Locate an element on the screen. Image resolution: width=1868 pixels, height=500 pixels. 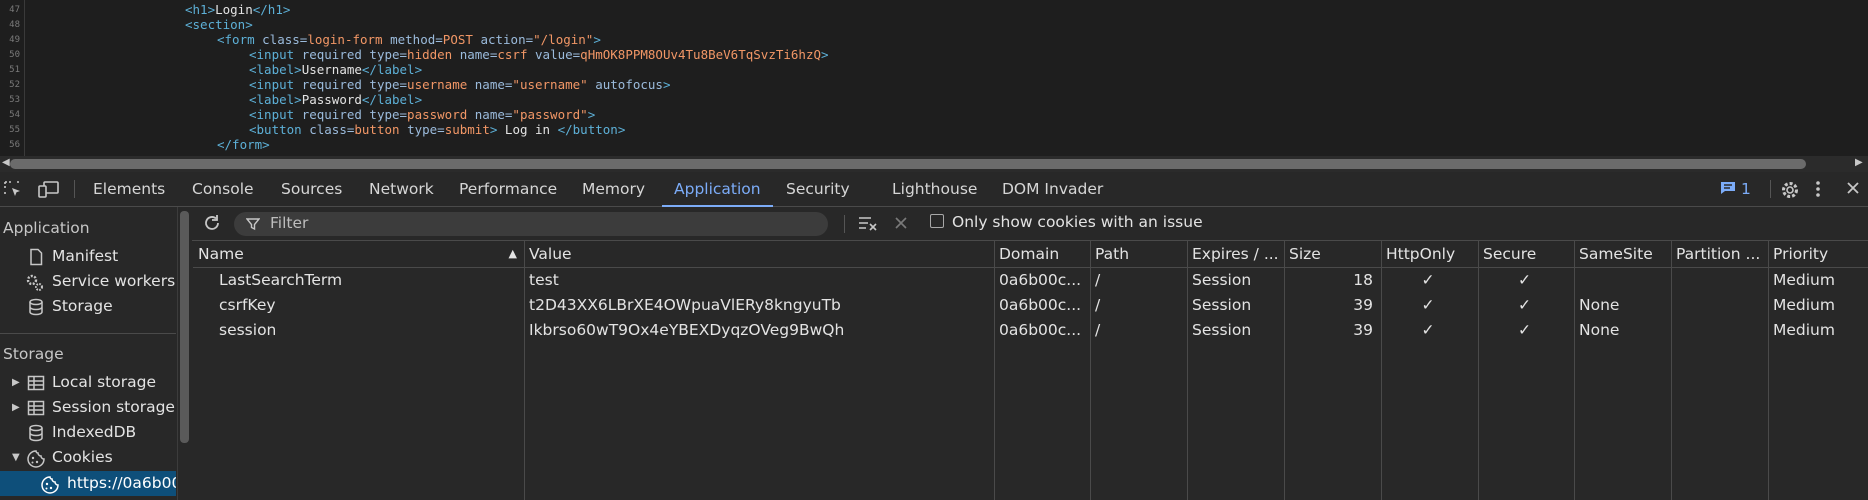
cell-name: csrfKey is located at coordinates (367, 305).